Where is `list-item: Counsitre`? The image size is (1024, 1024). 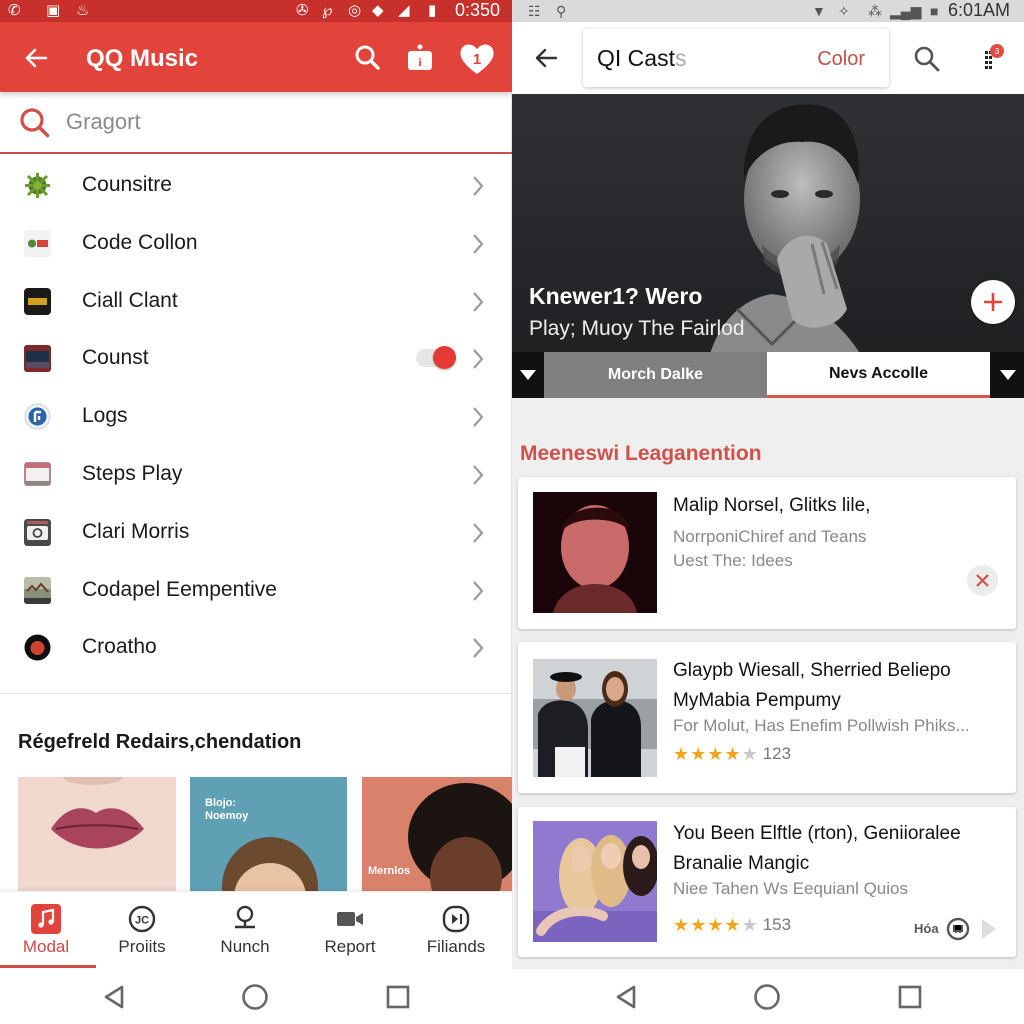 list-item: Counsitre is located at coordinates (256, 185).